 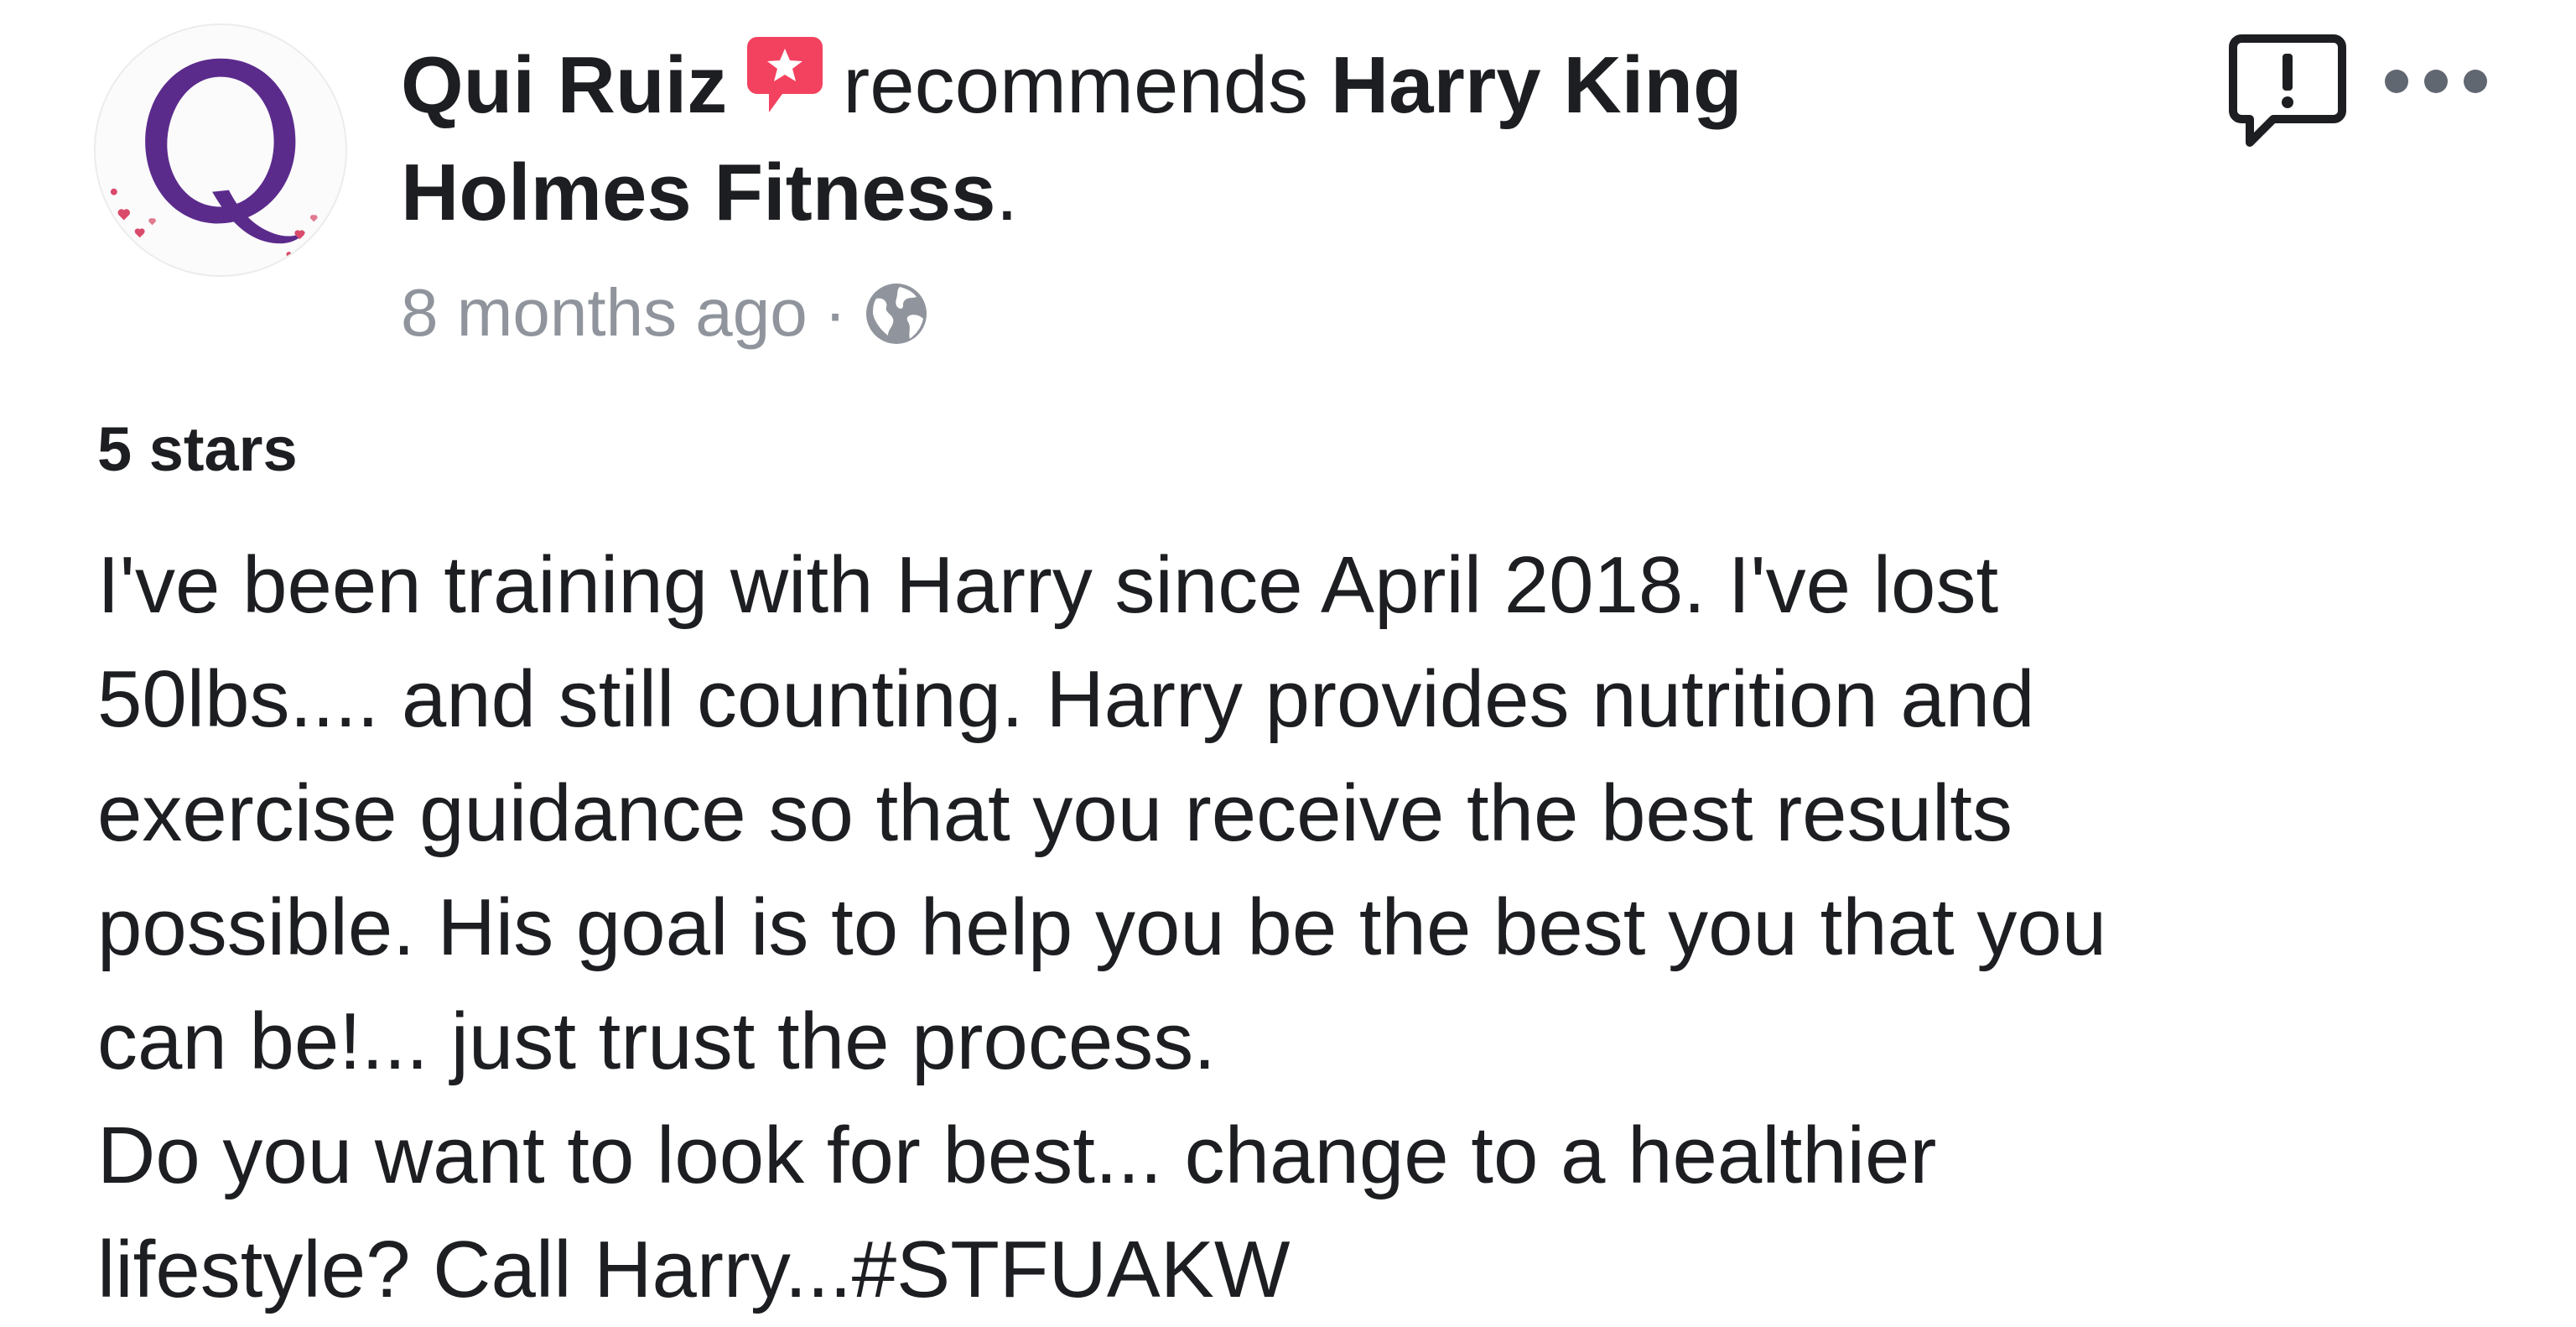 What do you see at coordinates (1536, 85) in the screenshot?
I see `page-name-line-1: Harry King` at bounding box center [1536, 85].